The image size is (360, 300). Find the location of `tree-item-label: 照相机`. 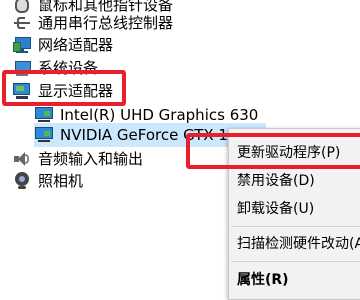

tree-item-label: 照相机 is located at coordinates (61, 181).